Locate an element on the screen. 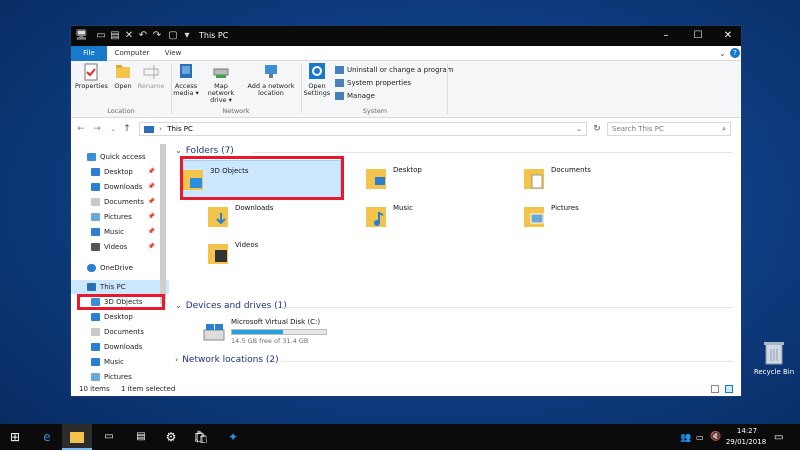  section-title: Devices and drives (1) is located at coordinates (236, 306).